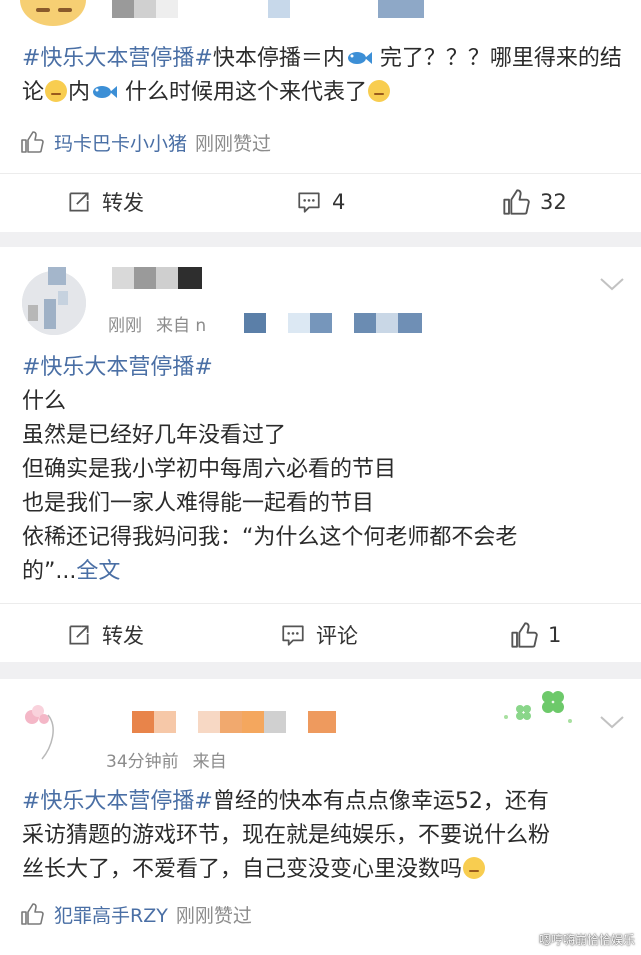 The width and height of the screenshot is (641, 955). I want to click on like-button: 1, so click(535, 635).